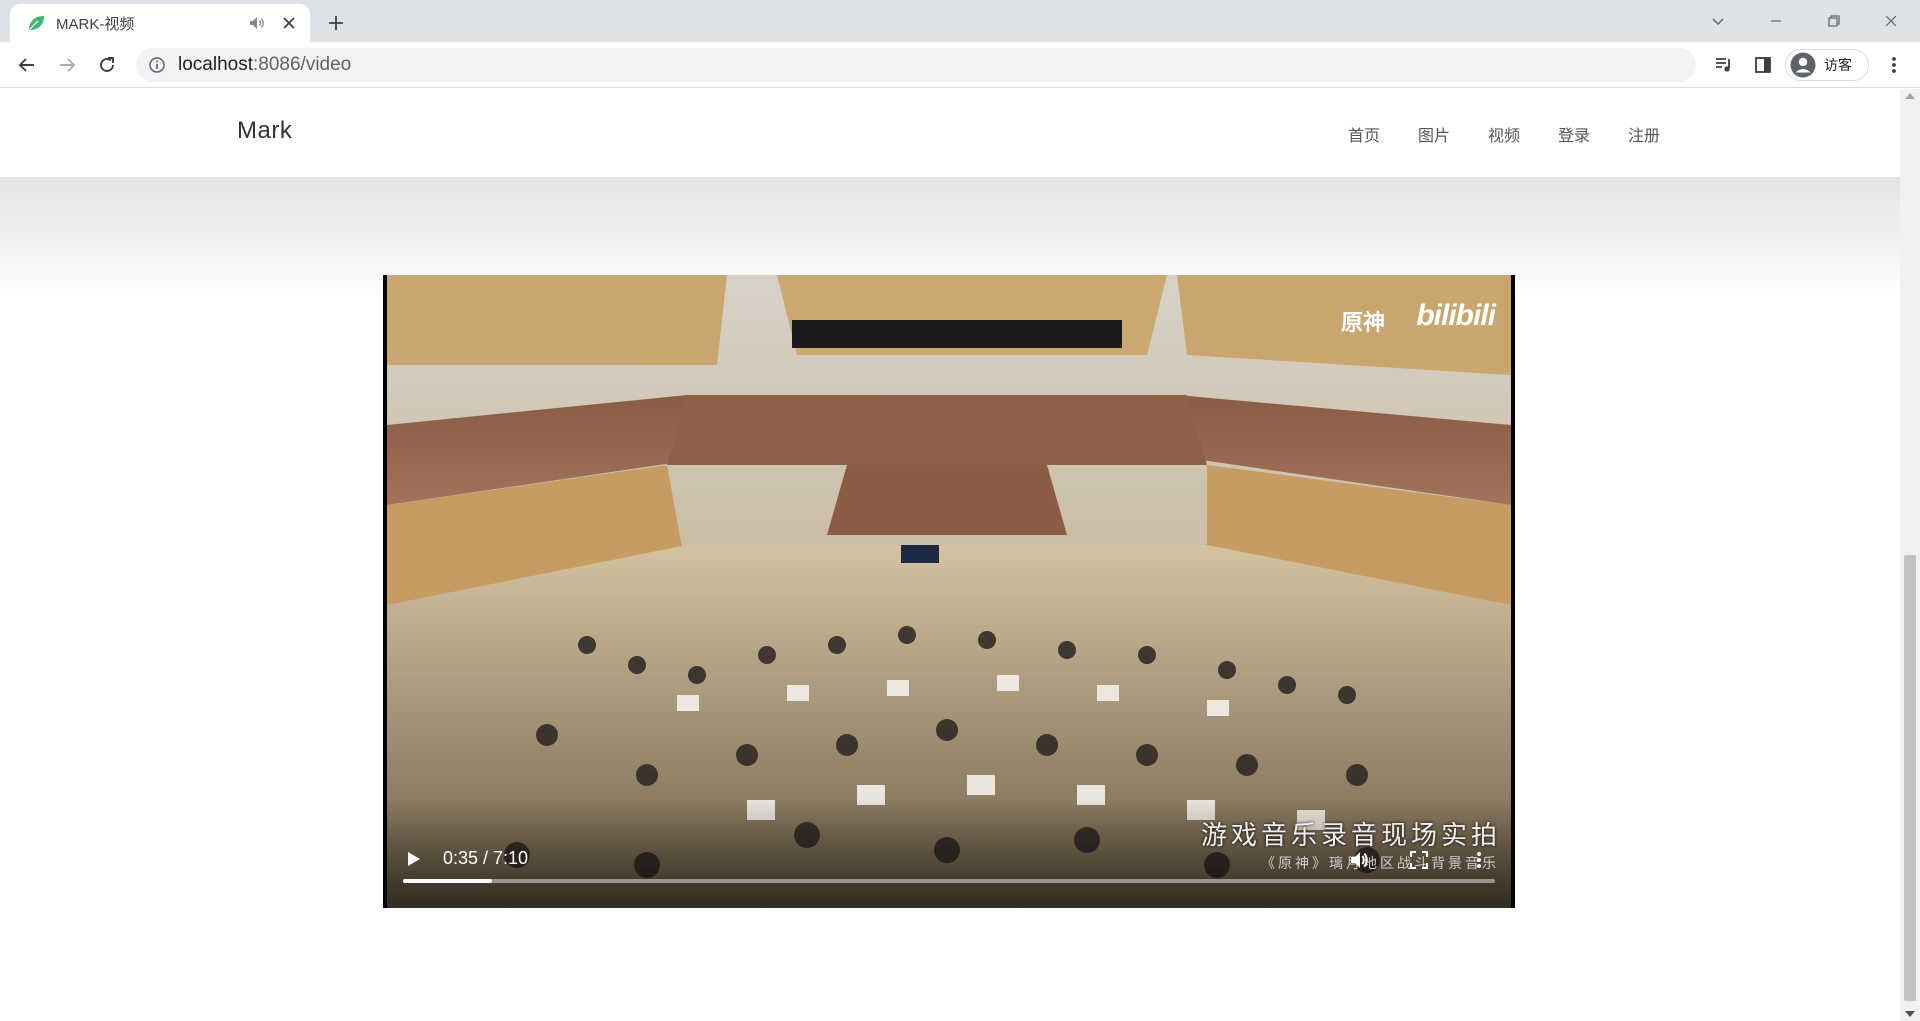 Image resolution: width=1920 pixels, height=1021 pixels. Describe the element at coordinates (949, 881) in the screenshot. I see `progress-bar` at that location.